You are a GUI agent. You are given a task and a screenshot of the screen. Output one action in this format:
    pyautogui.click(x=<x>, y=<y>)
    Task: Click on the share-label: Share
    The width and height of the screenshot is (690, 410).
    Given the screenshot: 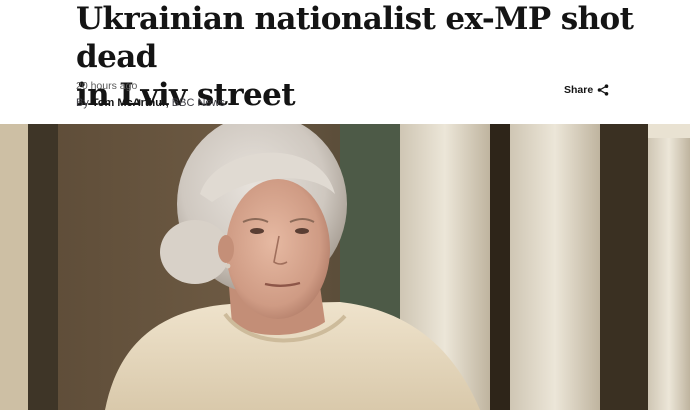 What is the action you would take?
    pyautogui.click(x=579, y=90)
    